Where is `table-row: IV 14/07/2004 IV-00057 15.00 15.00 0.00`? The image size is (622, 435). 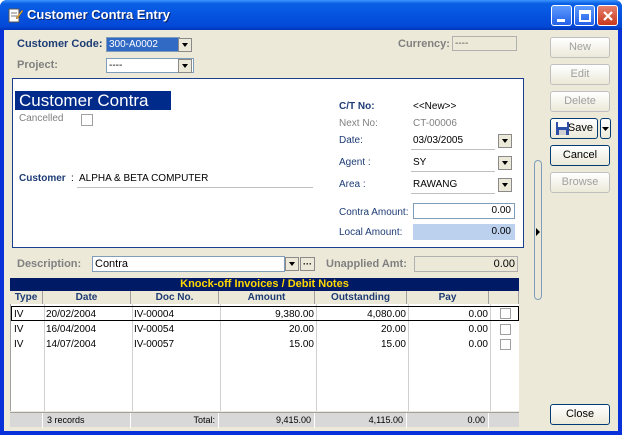 table-row: IV 14/07/2004 IV-00057 15.00 15.00 0.00 is located at coordinates (265, 344).